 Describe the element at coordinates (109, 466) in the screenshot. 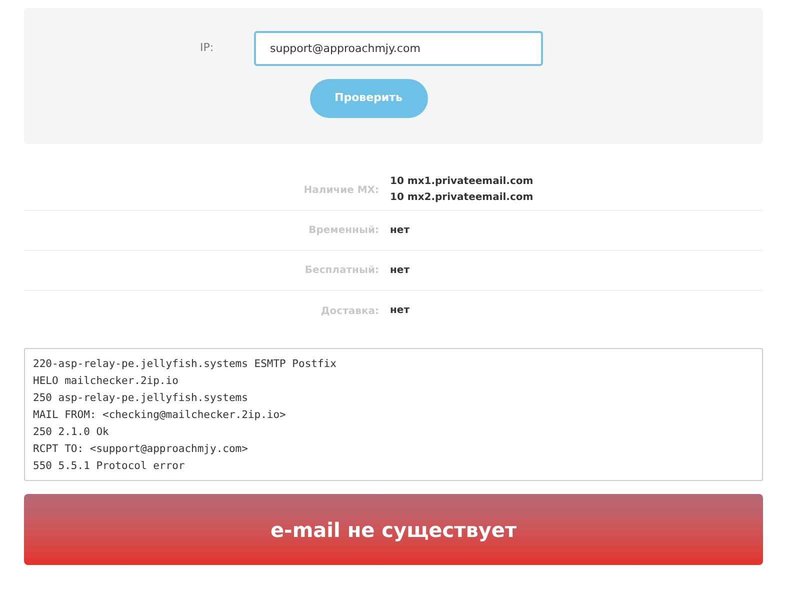

I see `log-line: 550 5.5.1 Protocol error` at that location.